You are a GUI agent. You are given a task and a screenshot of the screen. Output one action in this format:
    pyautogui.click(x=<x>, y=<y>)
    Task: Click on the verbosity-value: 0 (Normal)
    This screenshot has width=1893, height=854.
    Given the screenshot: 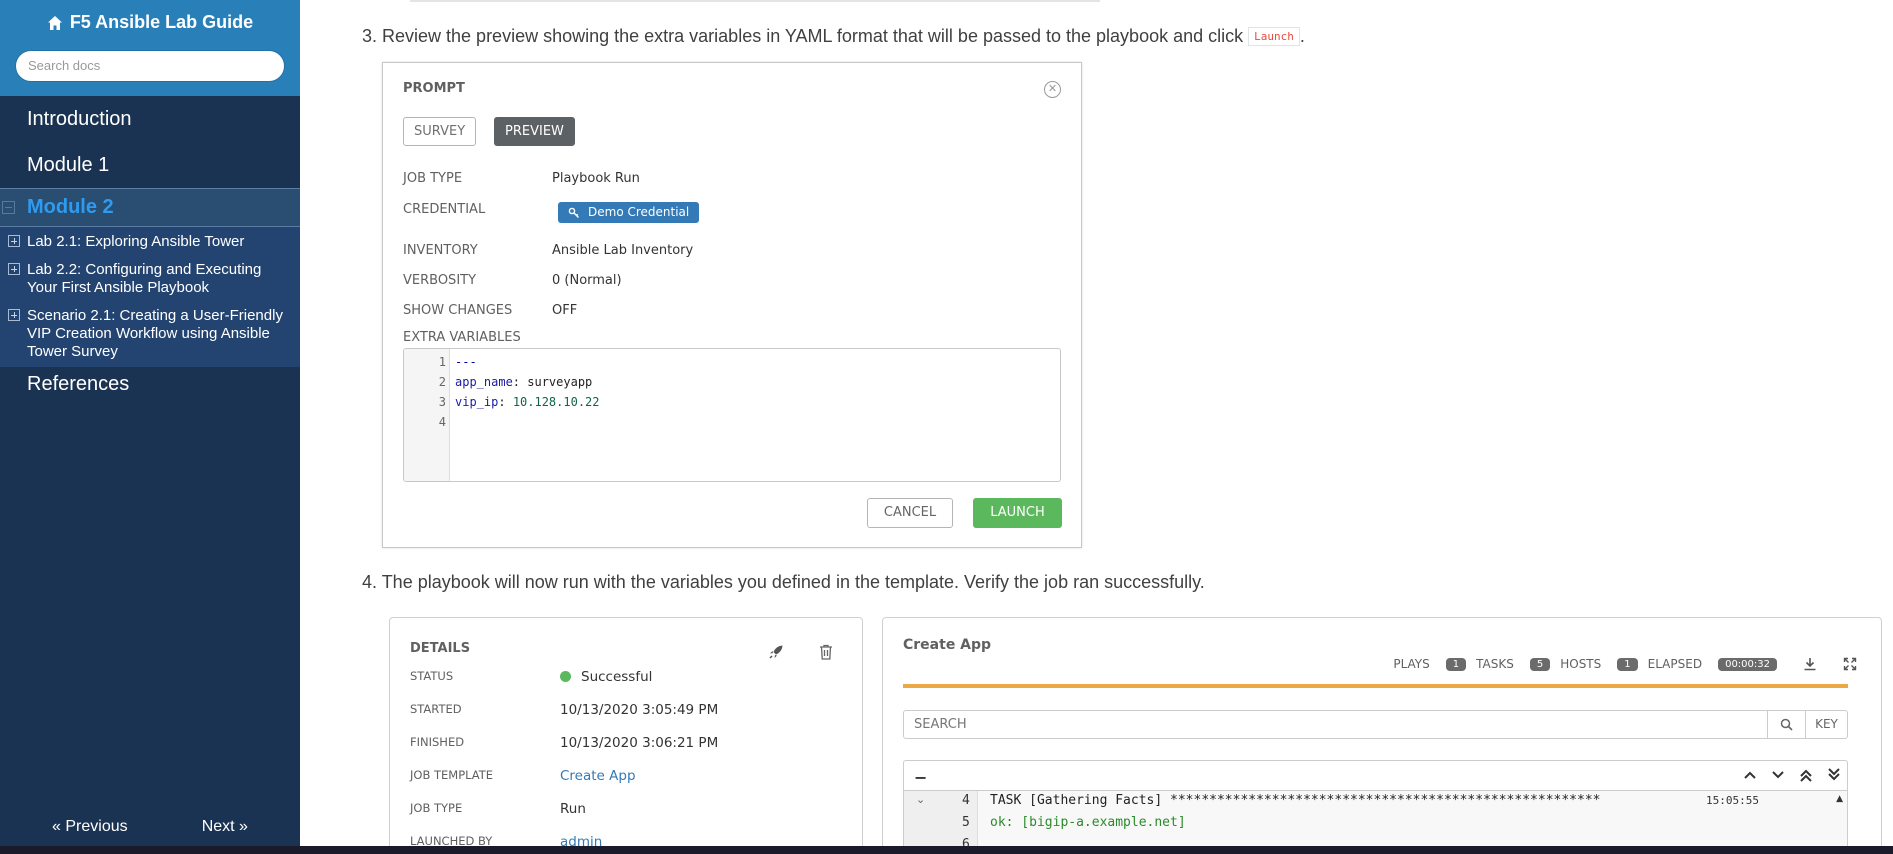 What is the action you would take?
    pyautogui.click(x=587, y=280)
    